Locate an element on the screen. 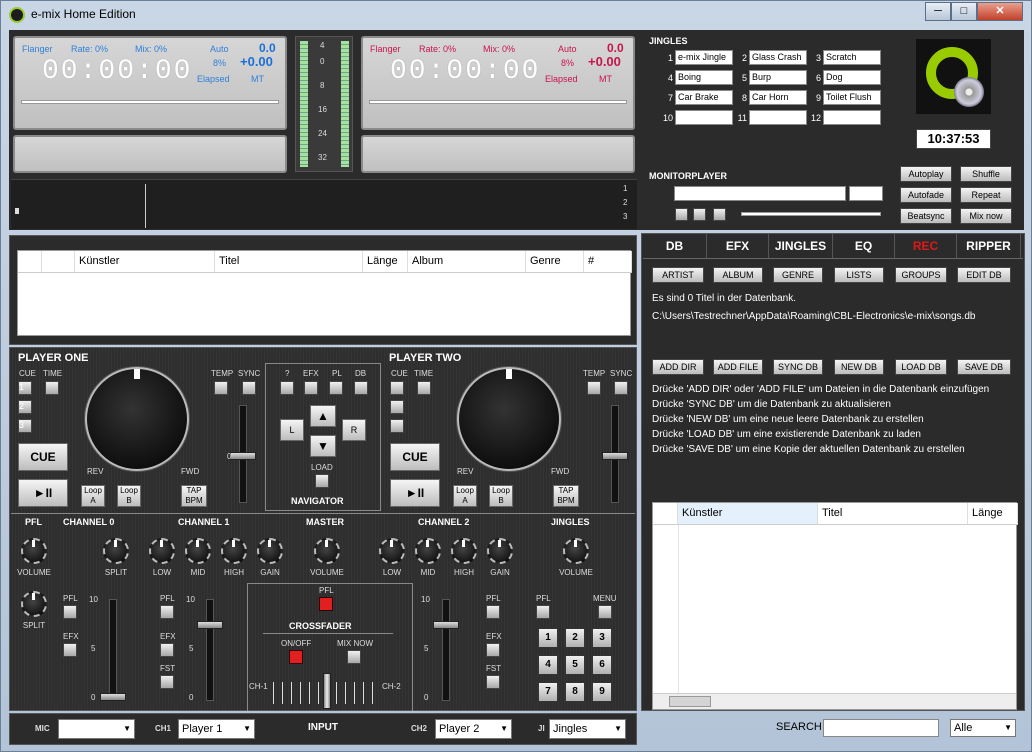 This screenshot has width=1032, height=752. db-action-button: ADD FILE is located at coordinates (738, 367).